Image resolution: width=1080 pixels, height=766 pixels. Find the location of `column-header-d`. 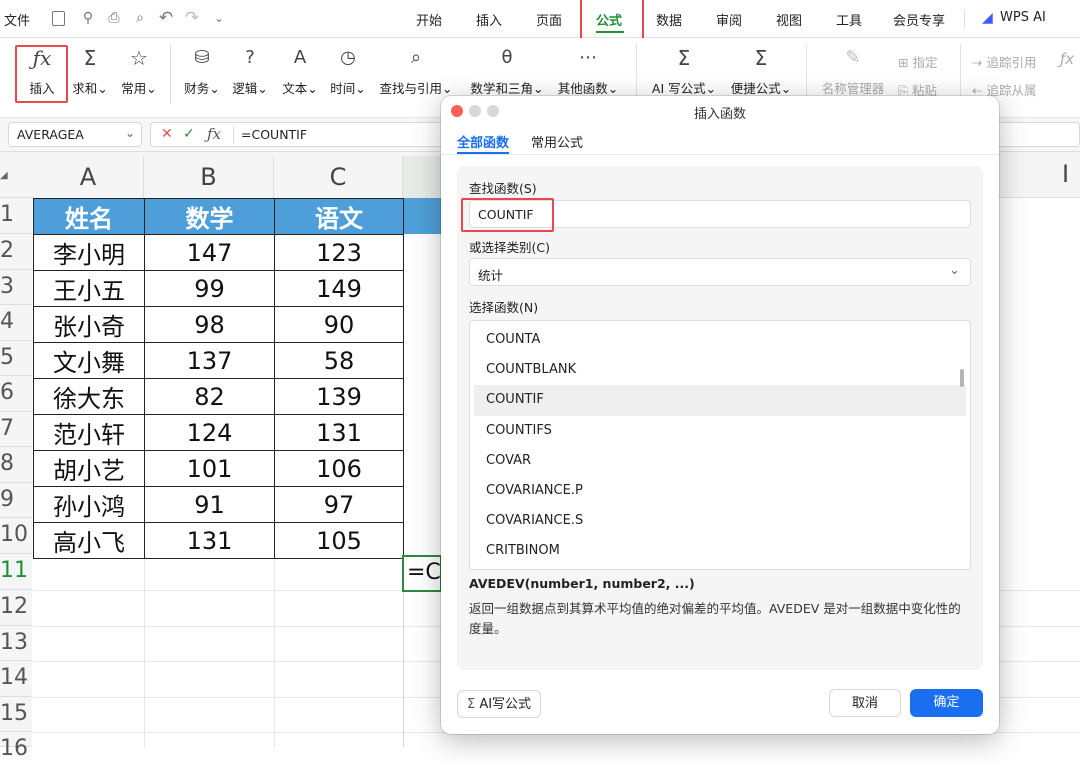

column-header-d is located at coordinates (422, 177).